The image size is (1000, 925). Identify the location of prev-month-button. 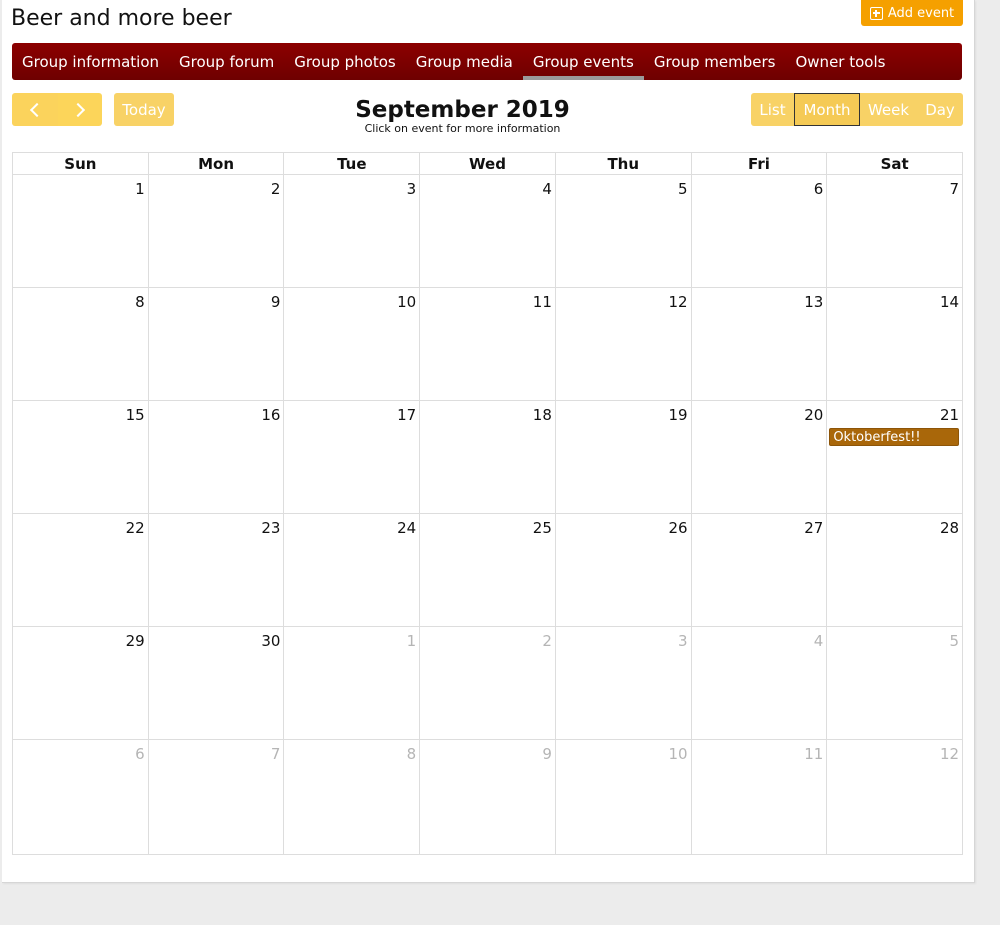
(35, 109).